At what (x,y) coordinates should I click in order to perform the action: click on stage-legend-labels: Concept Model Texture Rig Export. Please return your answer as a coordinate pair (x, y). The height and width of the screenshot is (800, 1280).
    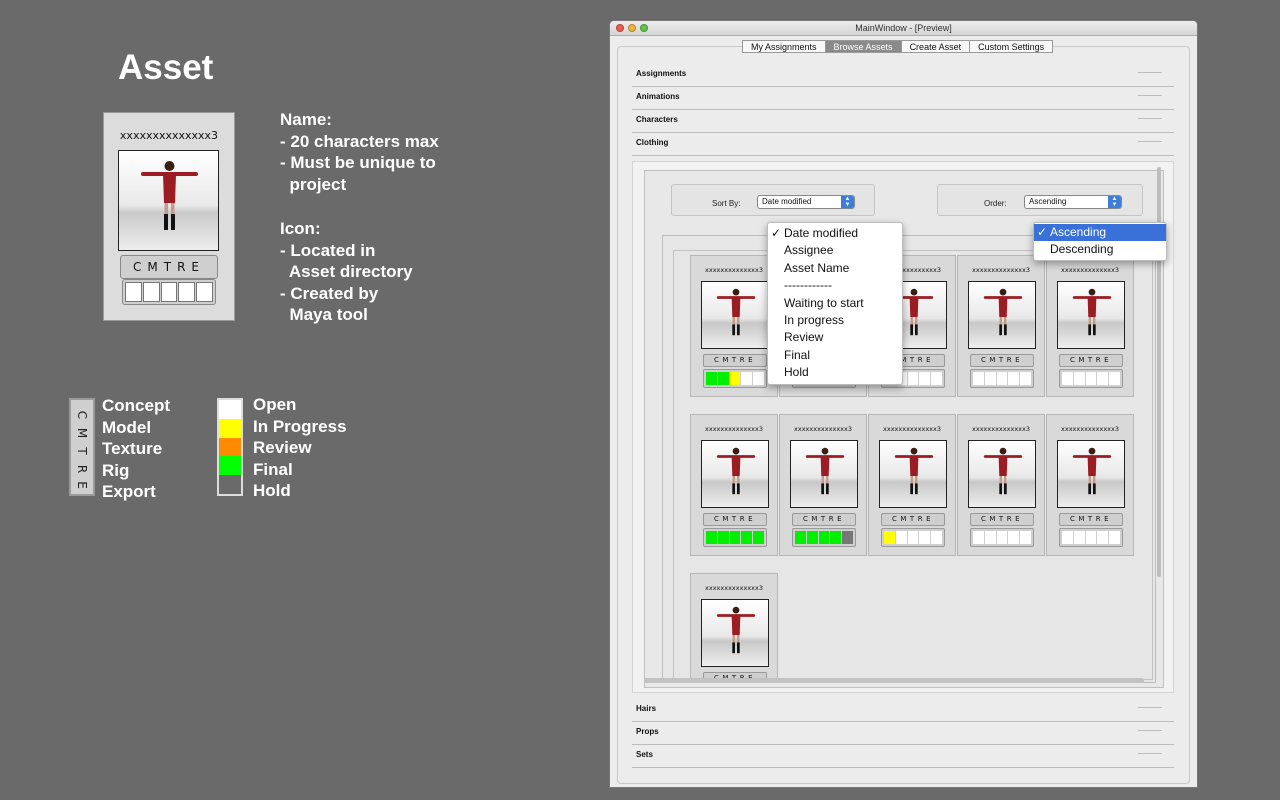
    Looking at the image, I should click on (136, 449).